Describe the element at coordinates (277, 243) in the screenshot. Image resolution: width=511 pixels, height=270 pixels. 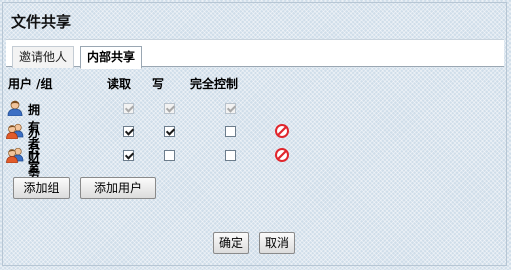
I see `cancel-button: 取消` at that location.